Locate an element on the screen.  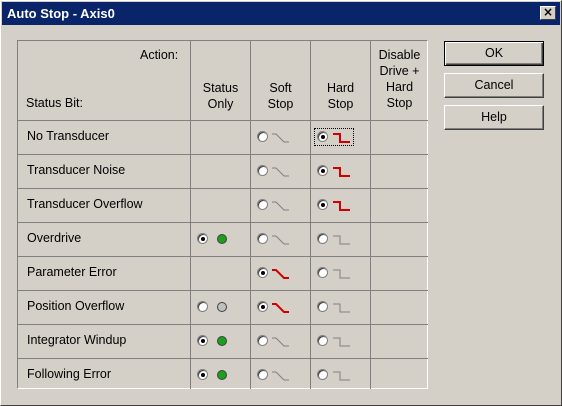
help-button: Help is located at coordinates (494, 117).